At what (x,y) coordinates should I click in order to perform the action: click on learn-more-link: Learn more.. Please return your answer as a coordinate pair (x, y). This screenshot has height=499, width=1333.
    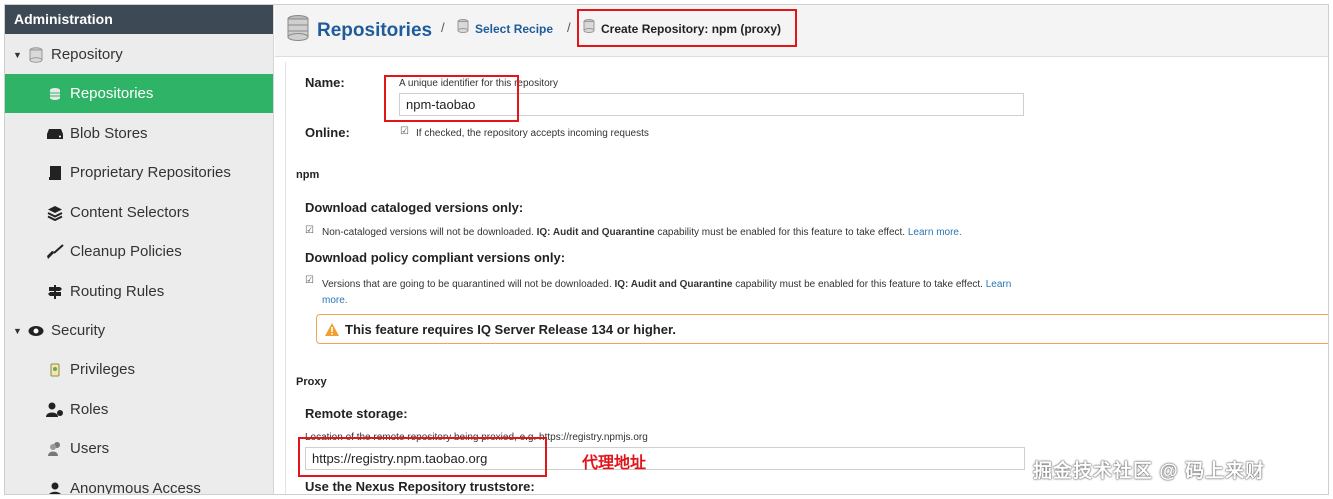
    Looking at the image, I should click on (935, 232).